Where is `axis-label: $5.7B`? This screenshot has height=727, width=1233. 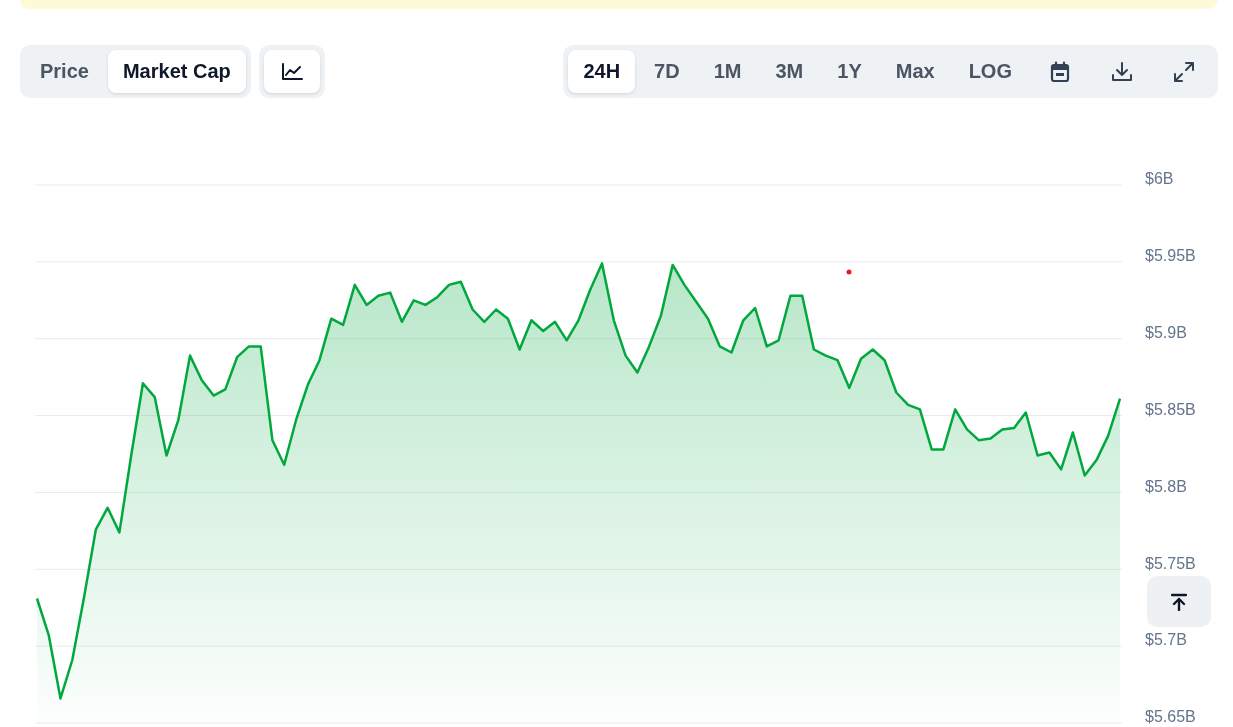
axis-label: $5.7B is located at coordinates (1166, 640).